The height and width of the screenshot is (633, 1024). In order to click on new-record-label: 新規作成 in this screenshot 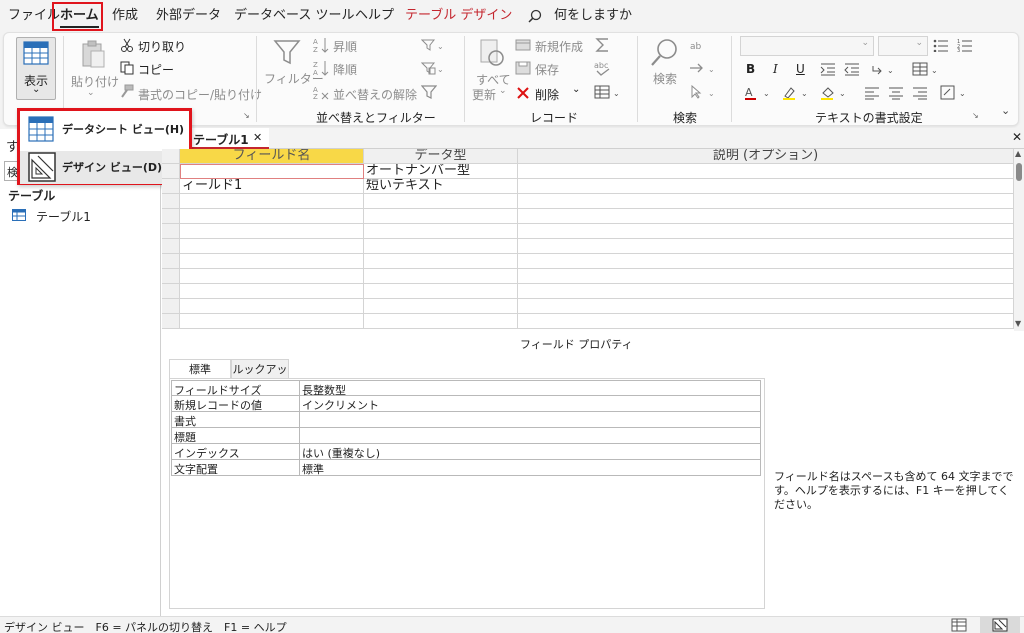, I will do `click(559, 46)`.